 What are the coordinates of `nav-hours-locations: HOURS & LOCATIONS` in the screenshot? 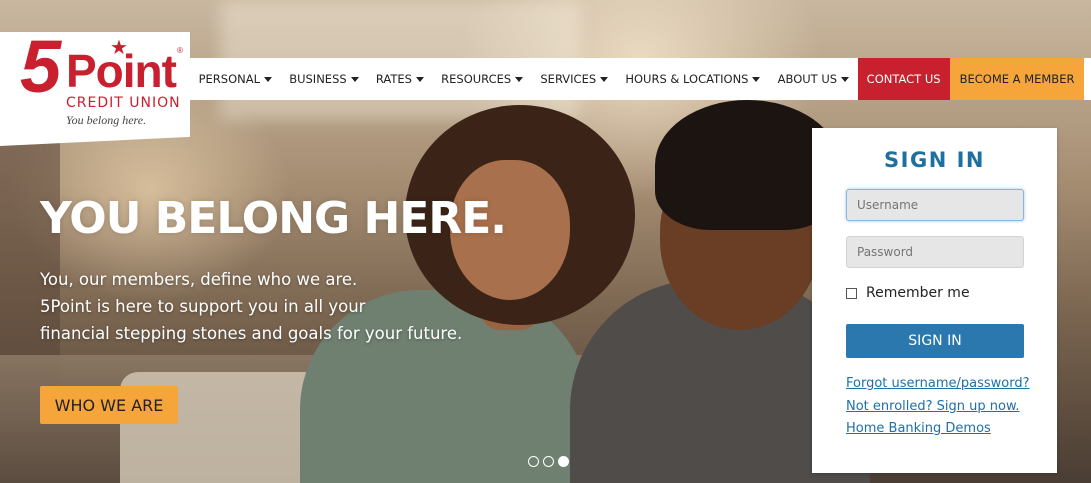 It's located at (693, 79).